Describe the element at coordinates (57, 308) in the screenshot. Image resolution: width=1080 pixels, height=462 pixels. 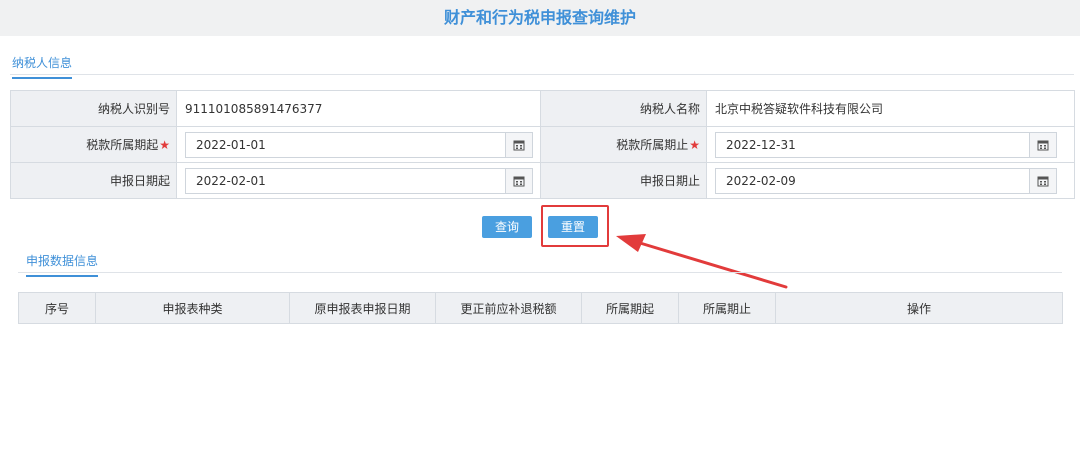
I see `column-header: 序号` at that location.